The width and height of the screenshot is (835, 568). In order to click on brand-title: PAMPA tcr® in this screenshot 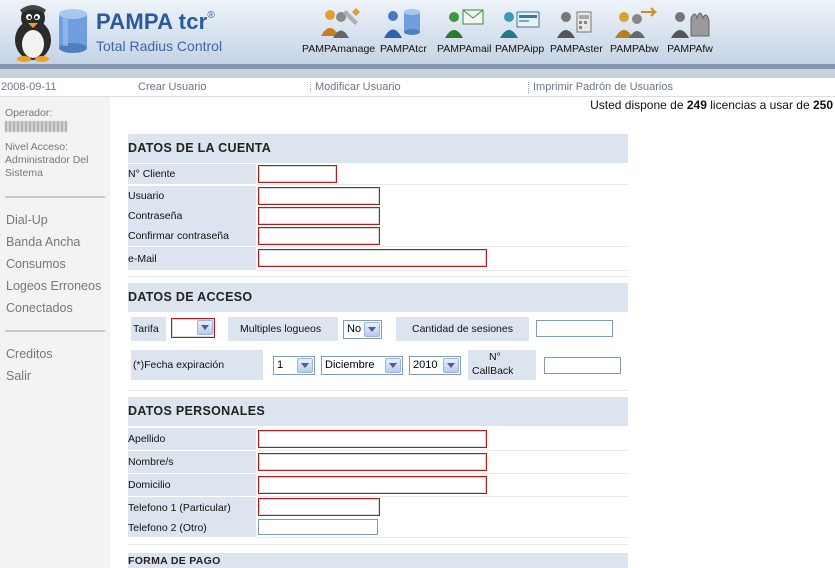, I will do `click(155, 21)`.